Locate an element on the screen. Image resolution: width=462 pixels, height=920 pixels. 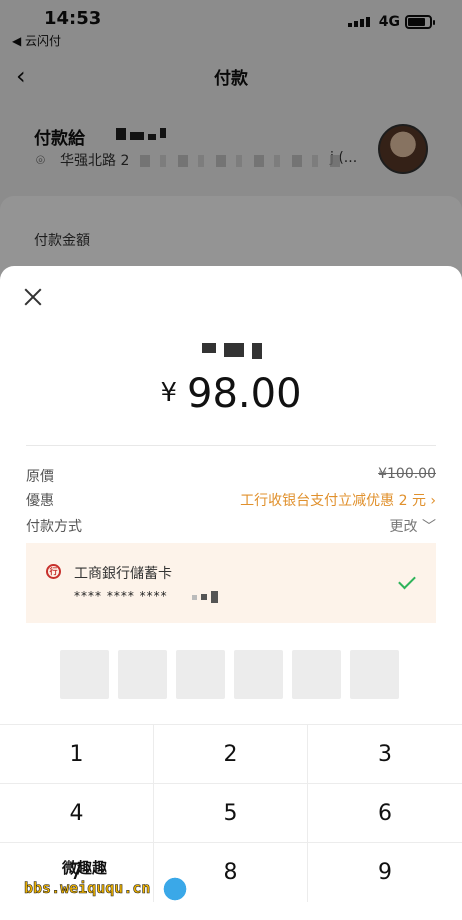
icbc-bank-icon: 行 is located at coordinates (53, 571).